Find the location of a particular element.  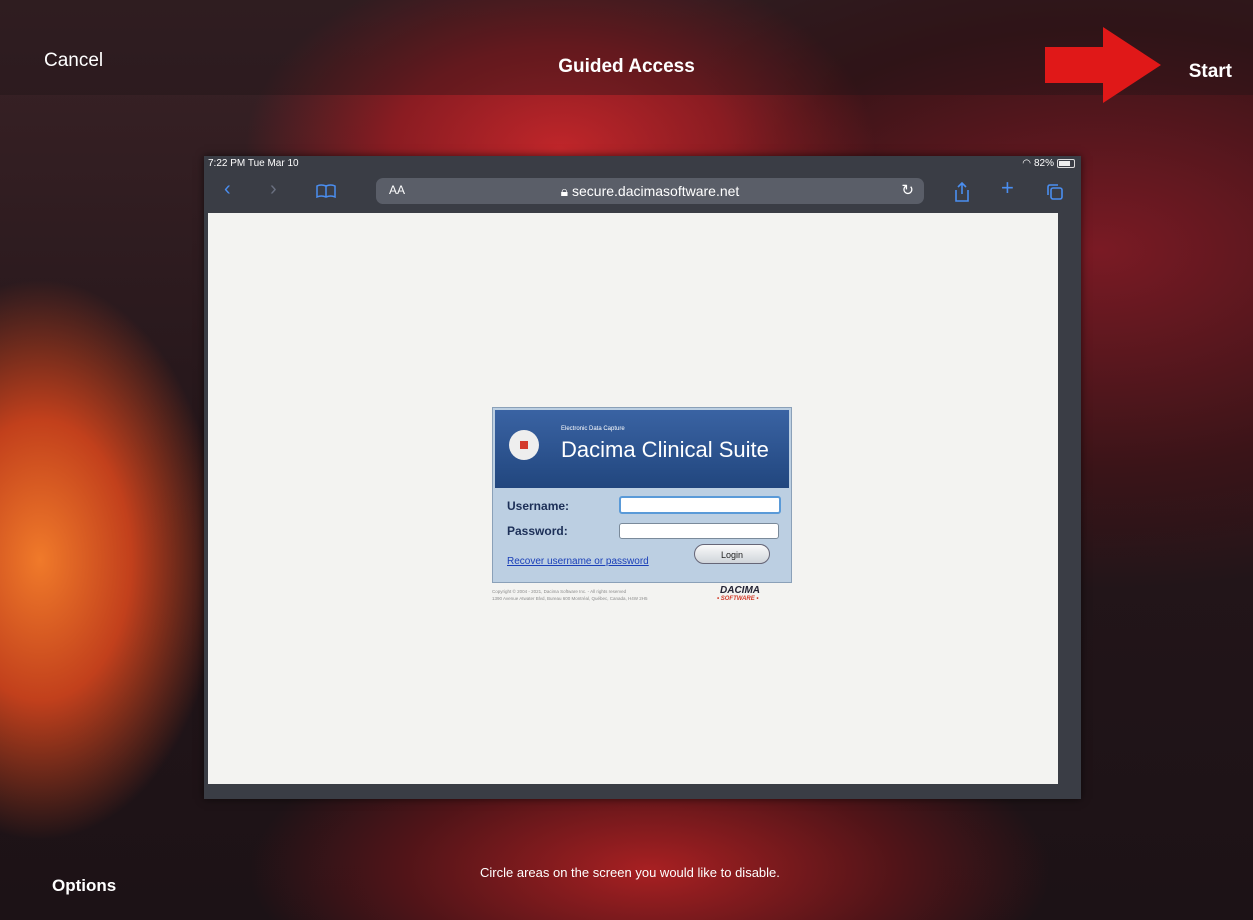

bookmarks-icon is located at coordinates (326, 191).